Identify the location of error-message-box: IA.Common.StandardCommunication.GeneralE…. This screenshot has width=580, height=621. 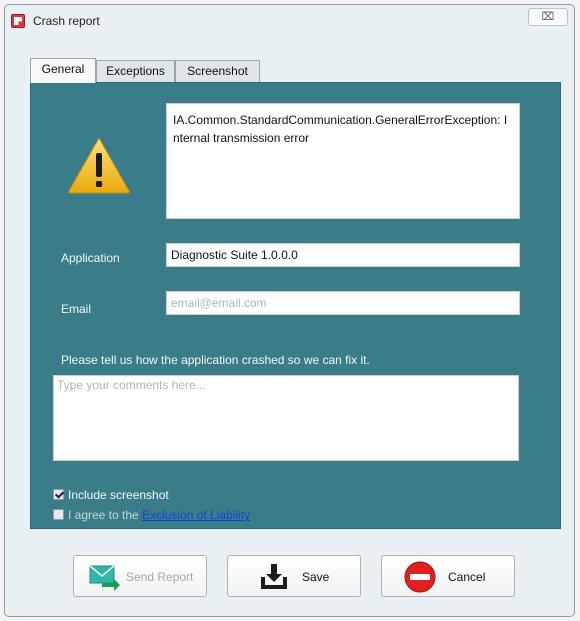
(343, 161).